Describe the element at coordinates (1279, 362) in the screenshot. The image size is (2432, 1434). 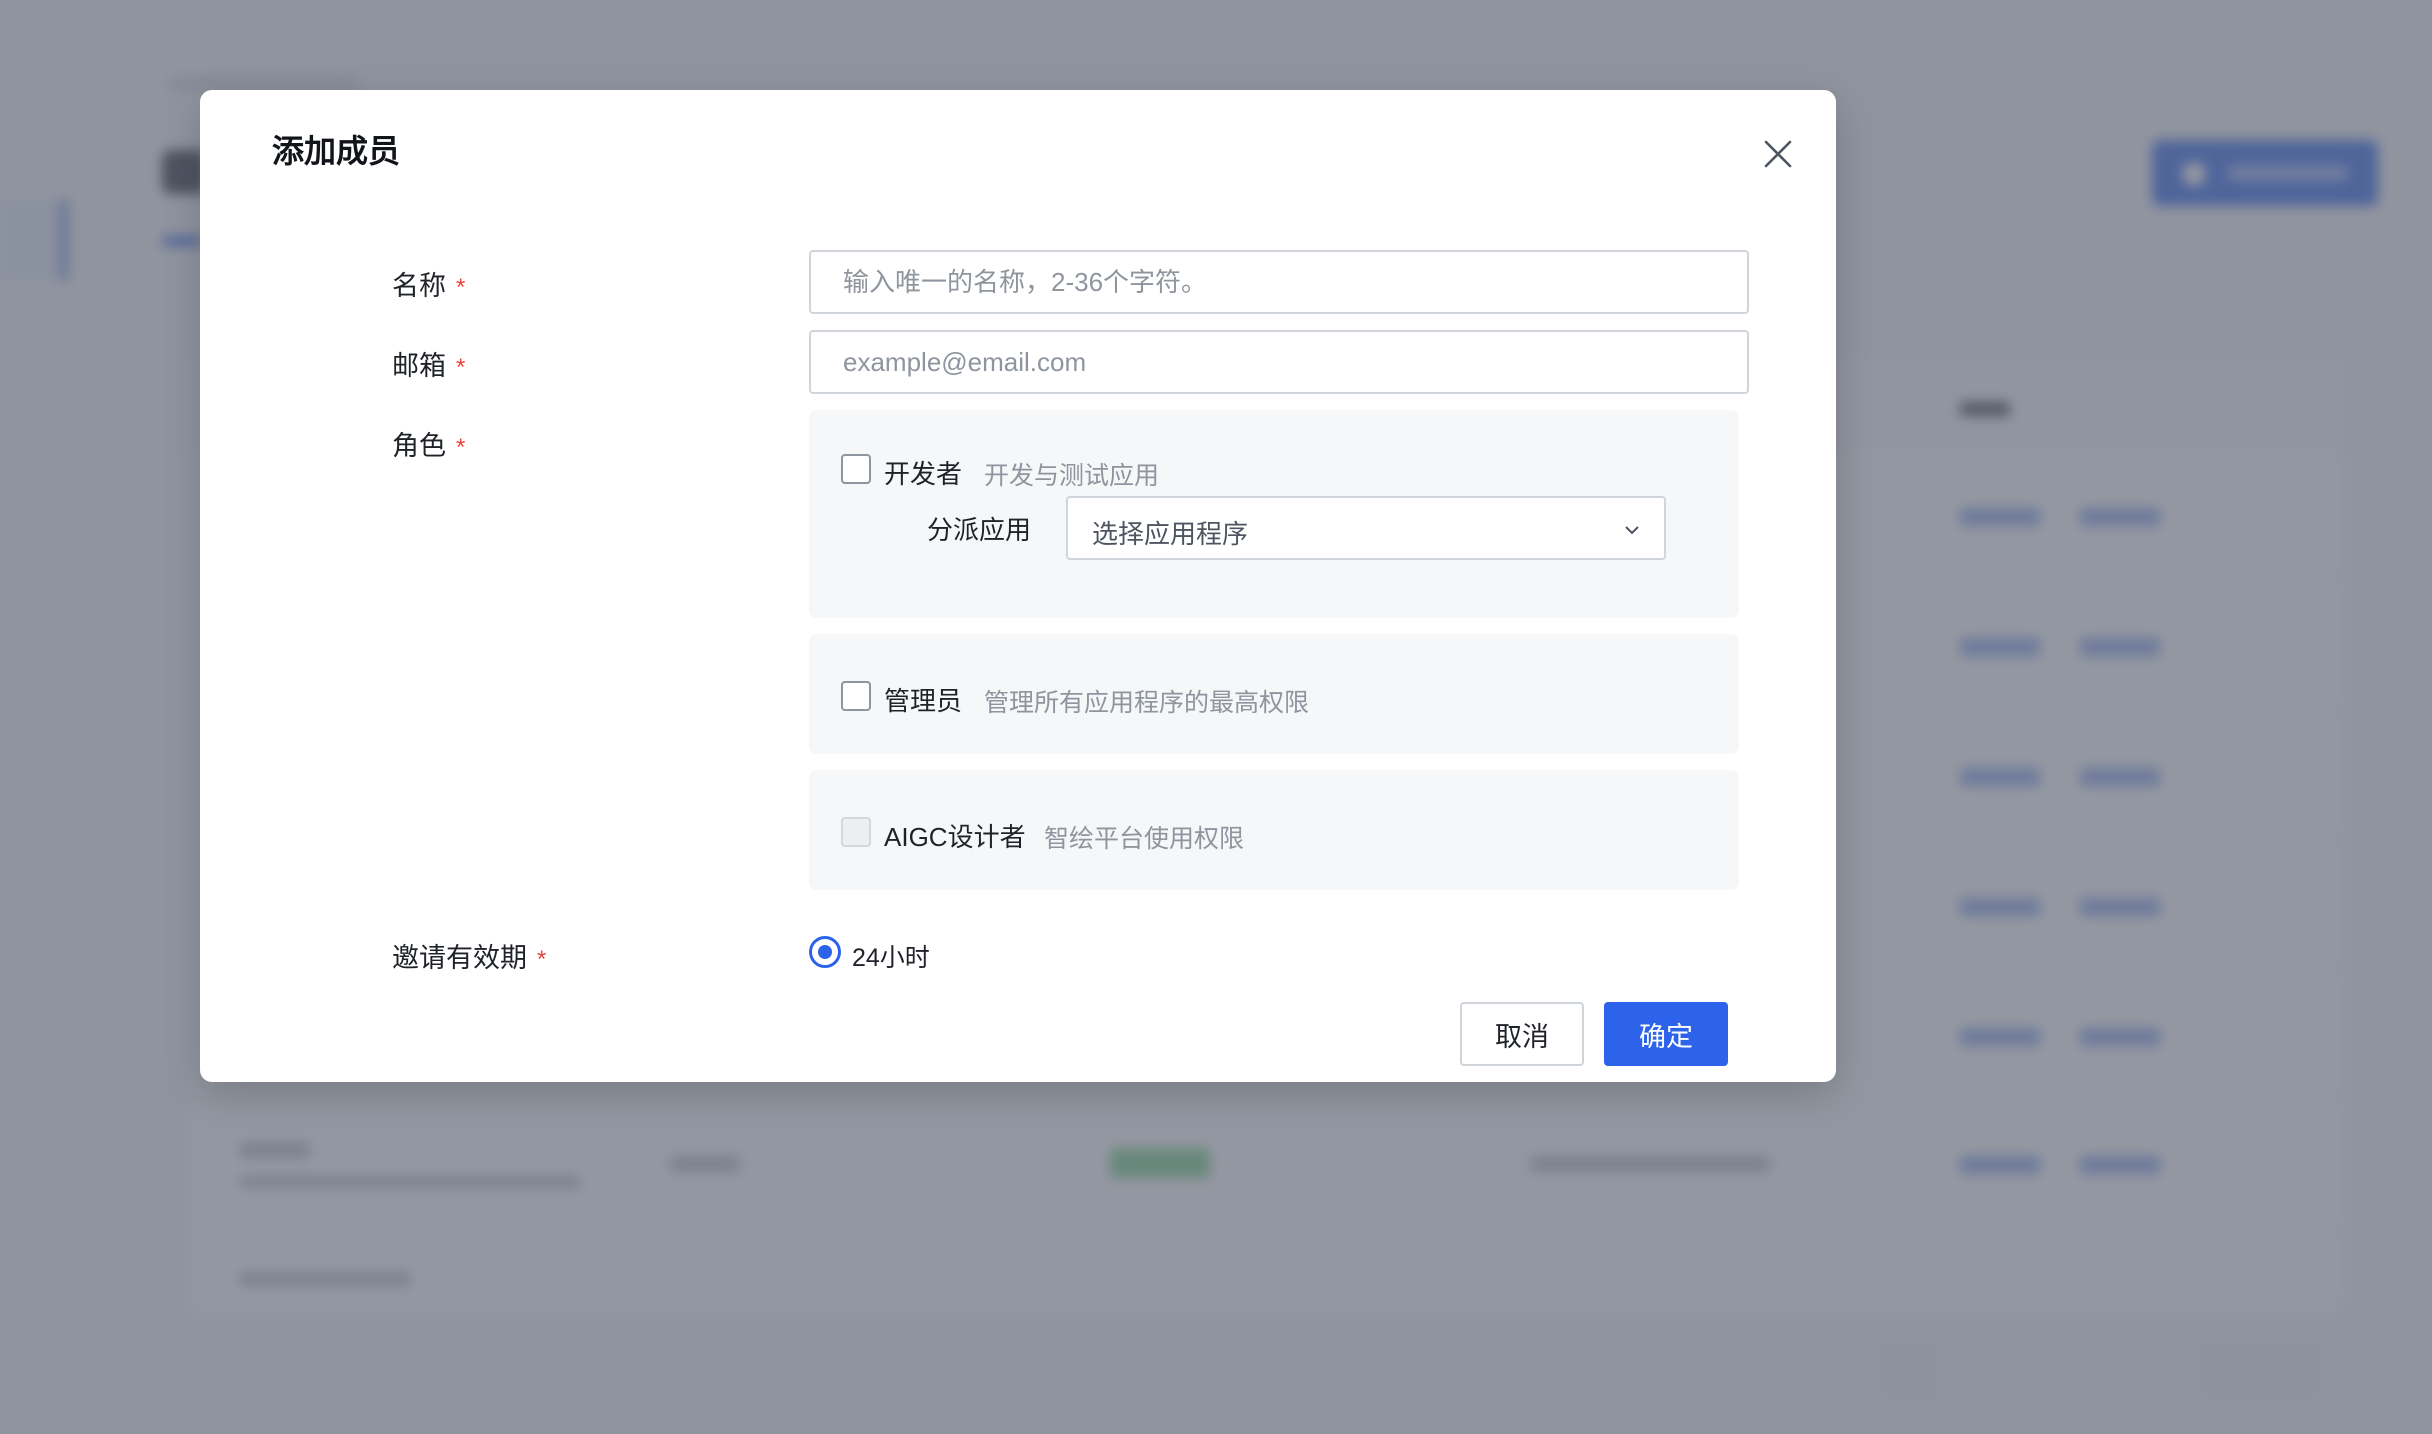
I see `email-input` at that location.